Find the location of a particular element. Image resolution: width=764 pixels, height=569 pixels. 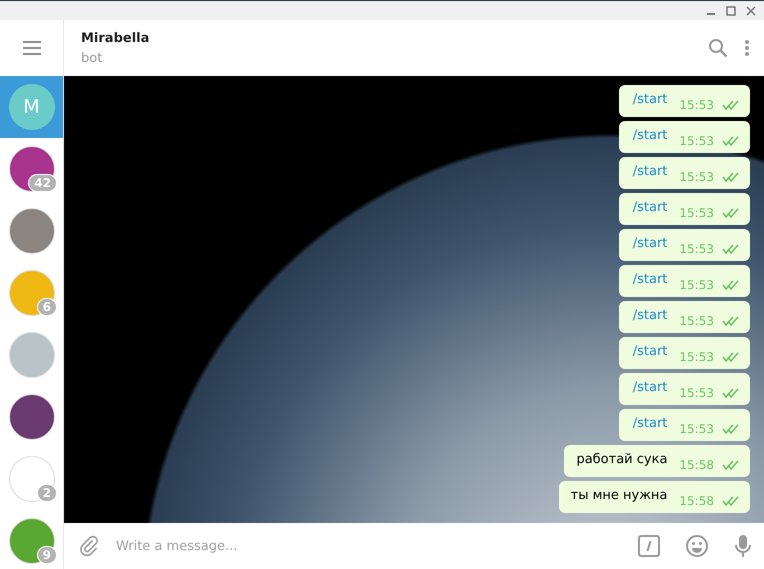

more-icon is located at coordinates (747, 48).